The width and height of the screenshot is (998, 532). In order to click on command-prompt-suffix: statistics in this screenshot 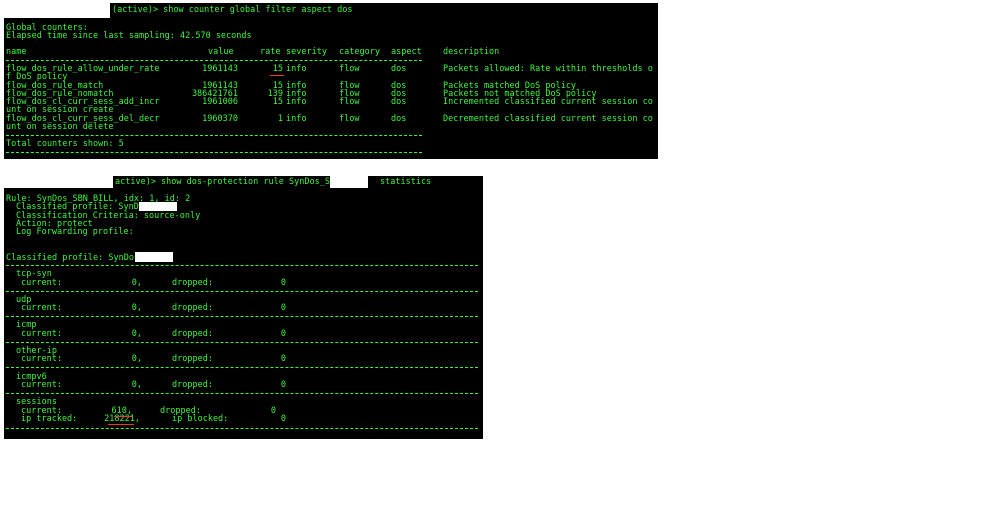, I will do `click(406, 182)`.